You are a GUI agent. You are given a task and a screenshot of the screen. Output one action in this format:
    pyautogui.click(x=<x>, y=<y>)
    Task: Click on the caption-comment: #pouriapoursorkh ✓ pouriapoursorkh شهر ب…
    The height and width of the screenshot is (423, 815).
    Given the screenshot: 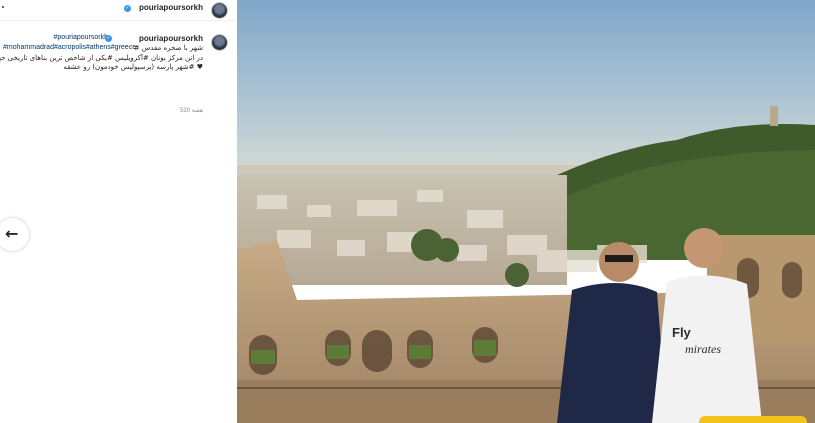 What is the action you would take?
    pyautogui.click(x=118, y=72)
    